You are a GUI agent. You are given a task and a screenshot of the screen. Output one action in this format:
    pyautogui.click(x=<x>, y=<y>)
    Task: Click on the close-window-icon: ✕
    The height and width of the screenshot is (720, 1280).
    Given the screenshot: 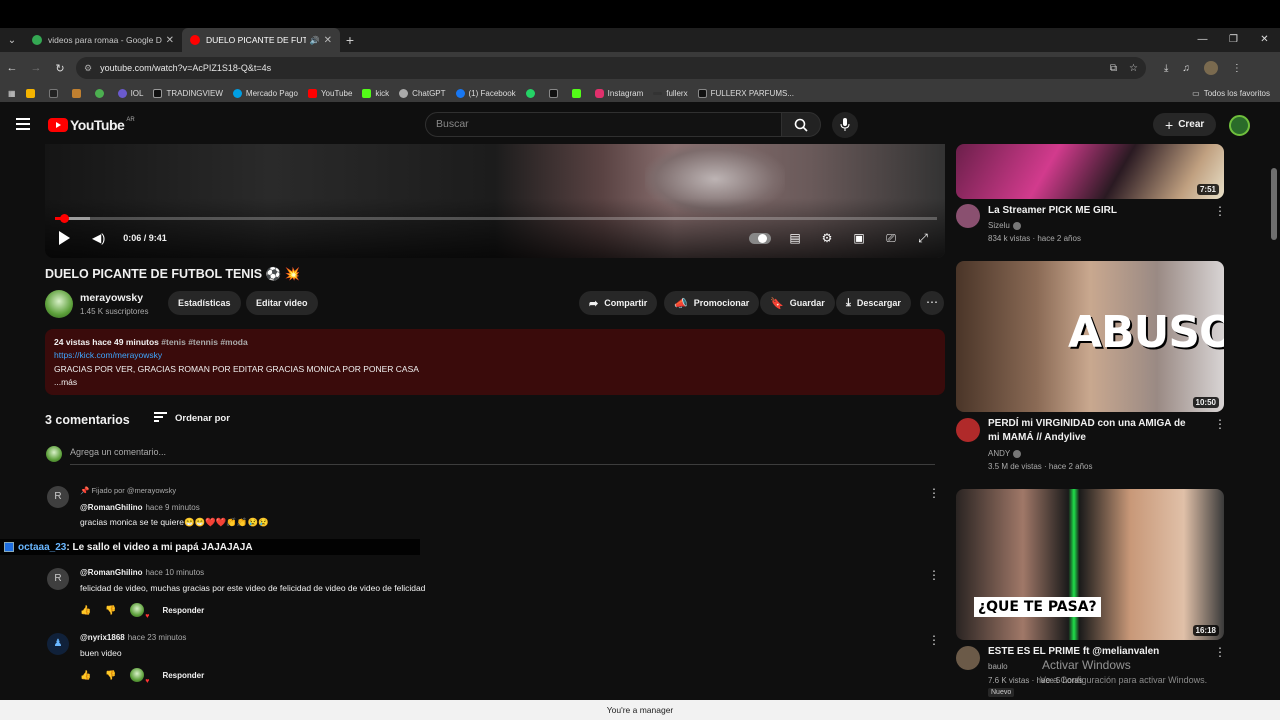 What is the action you would take?
    pyautogui.click(x=1264, y=40)
    